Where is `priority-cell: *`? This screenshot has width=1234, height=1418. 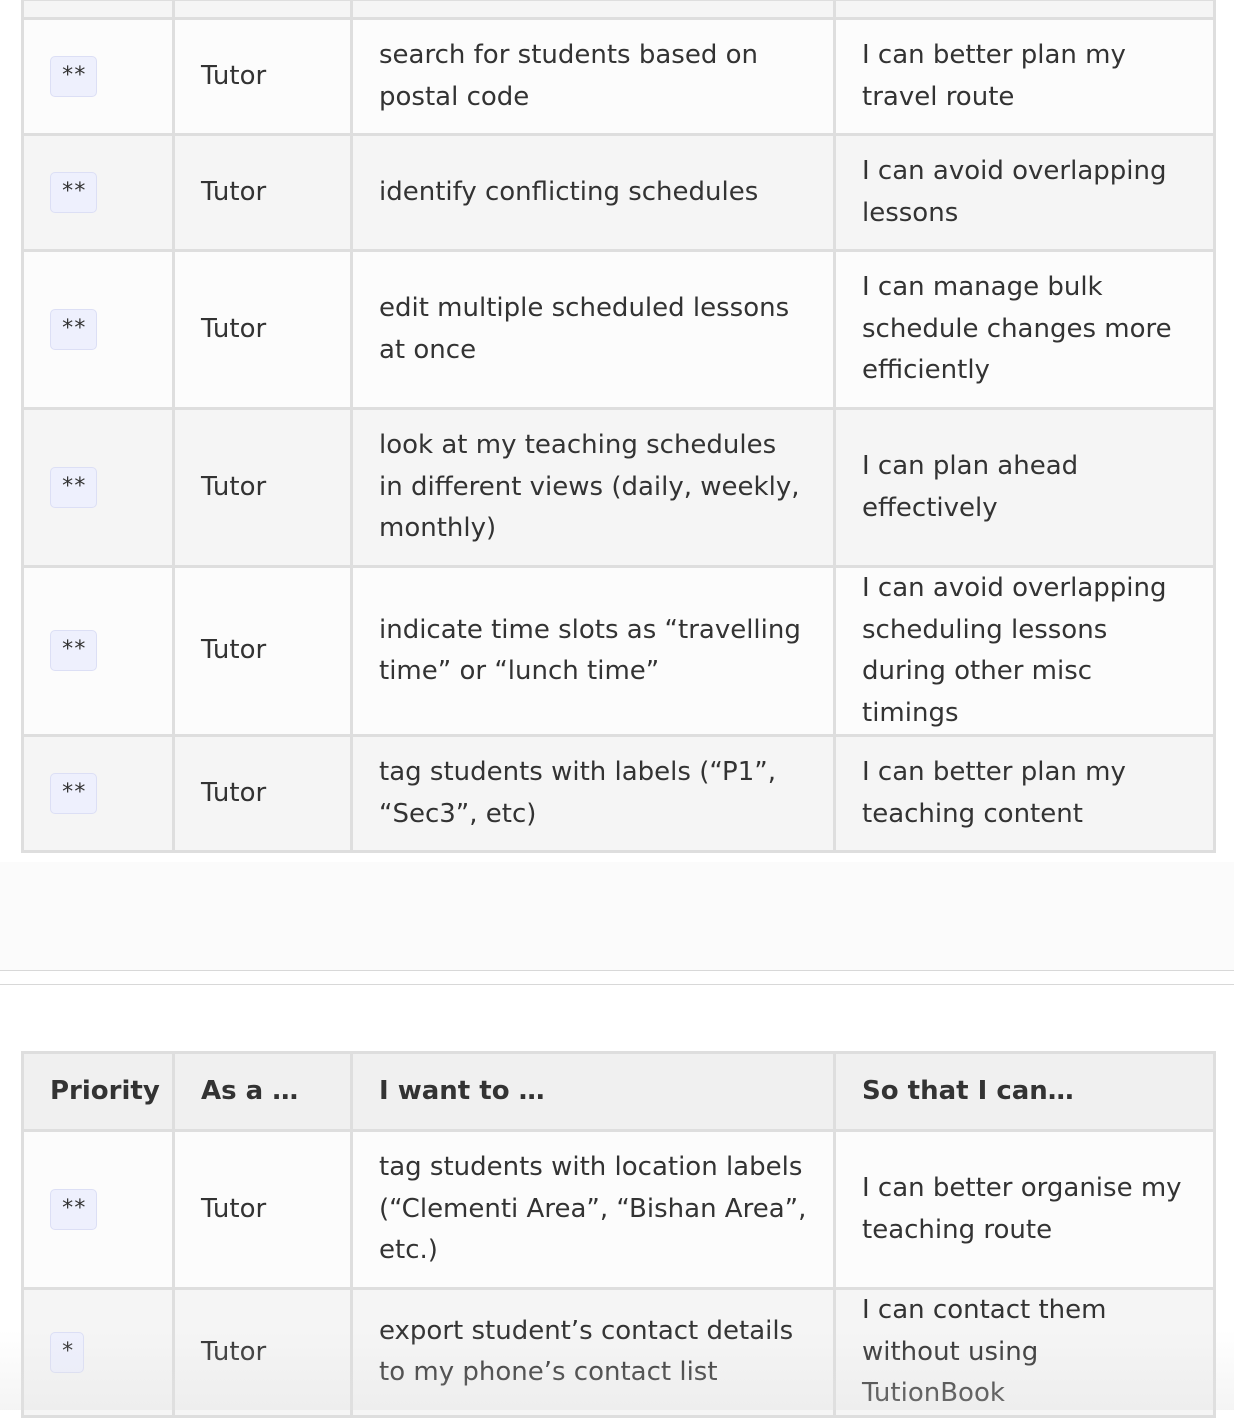
priority-cell: * is located at coordinates (98, 1352).